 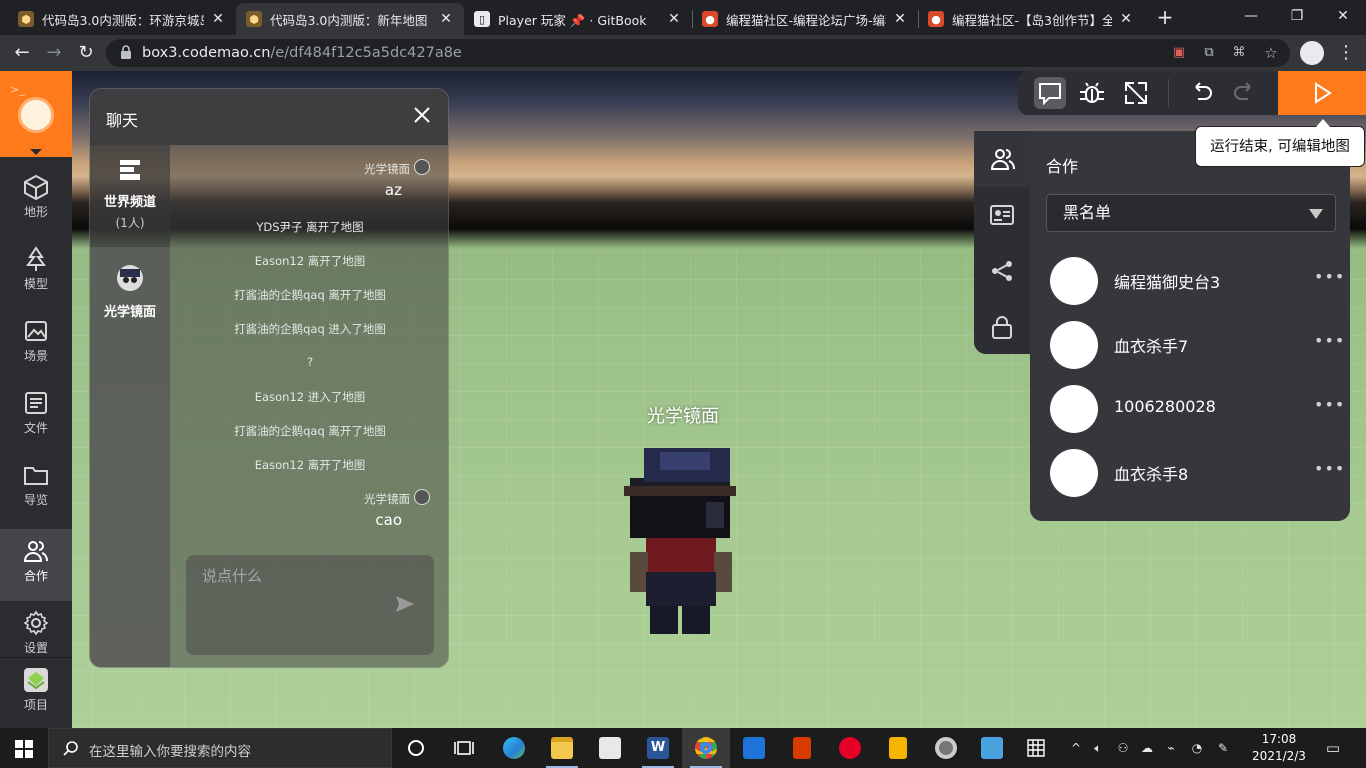 I want to click on clock-date: 2021/2/3, so click(x=1279, y=756).